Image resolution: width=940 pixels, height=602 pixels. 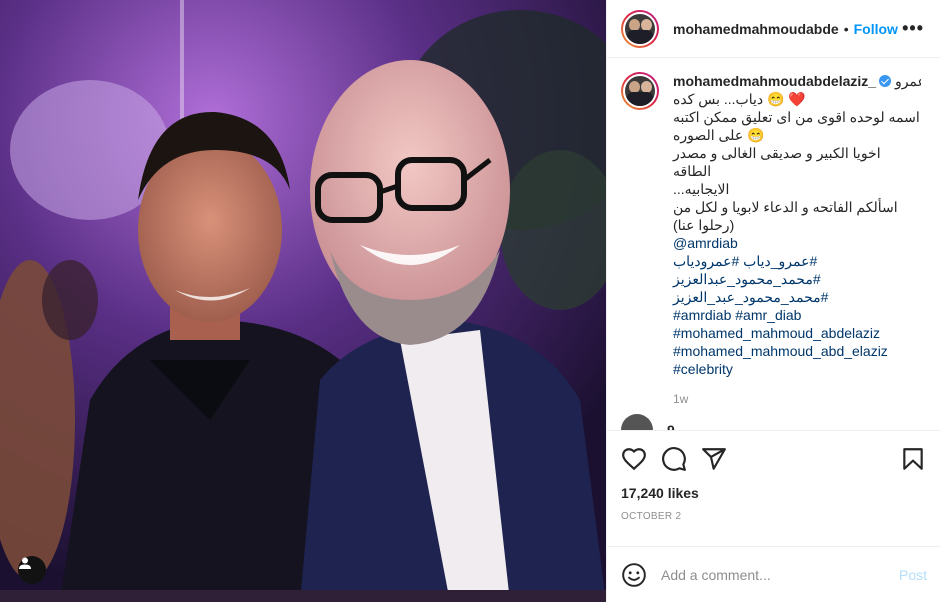 I want to click on header-username: mohamedmahmoudabde, so click(x=756, y=29).